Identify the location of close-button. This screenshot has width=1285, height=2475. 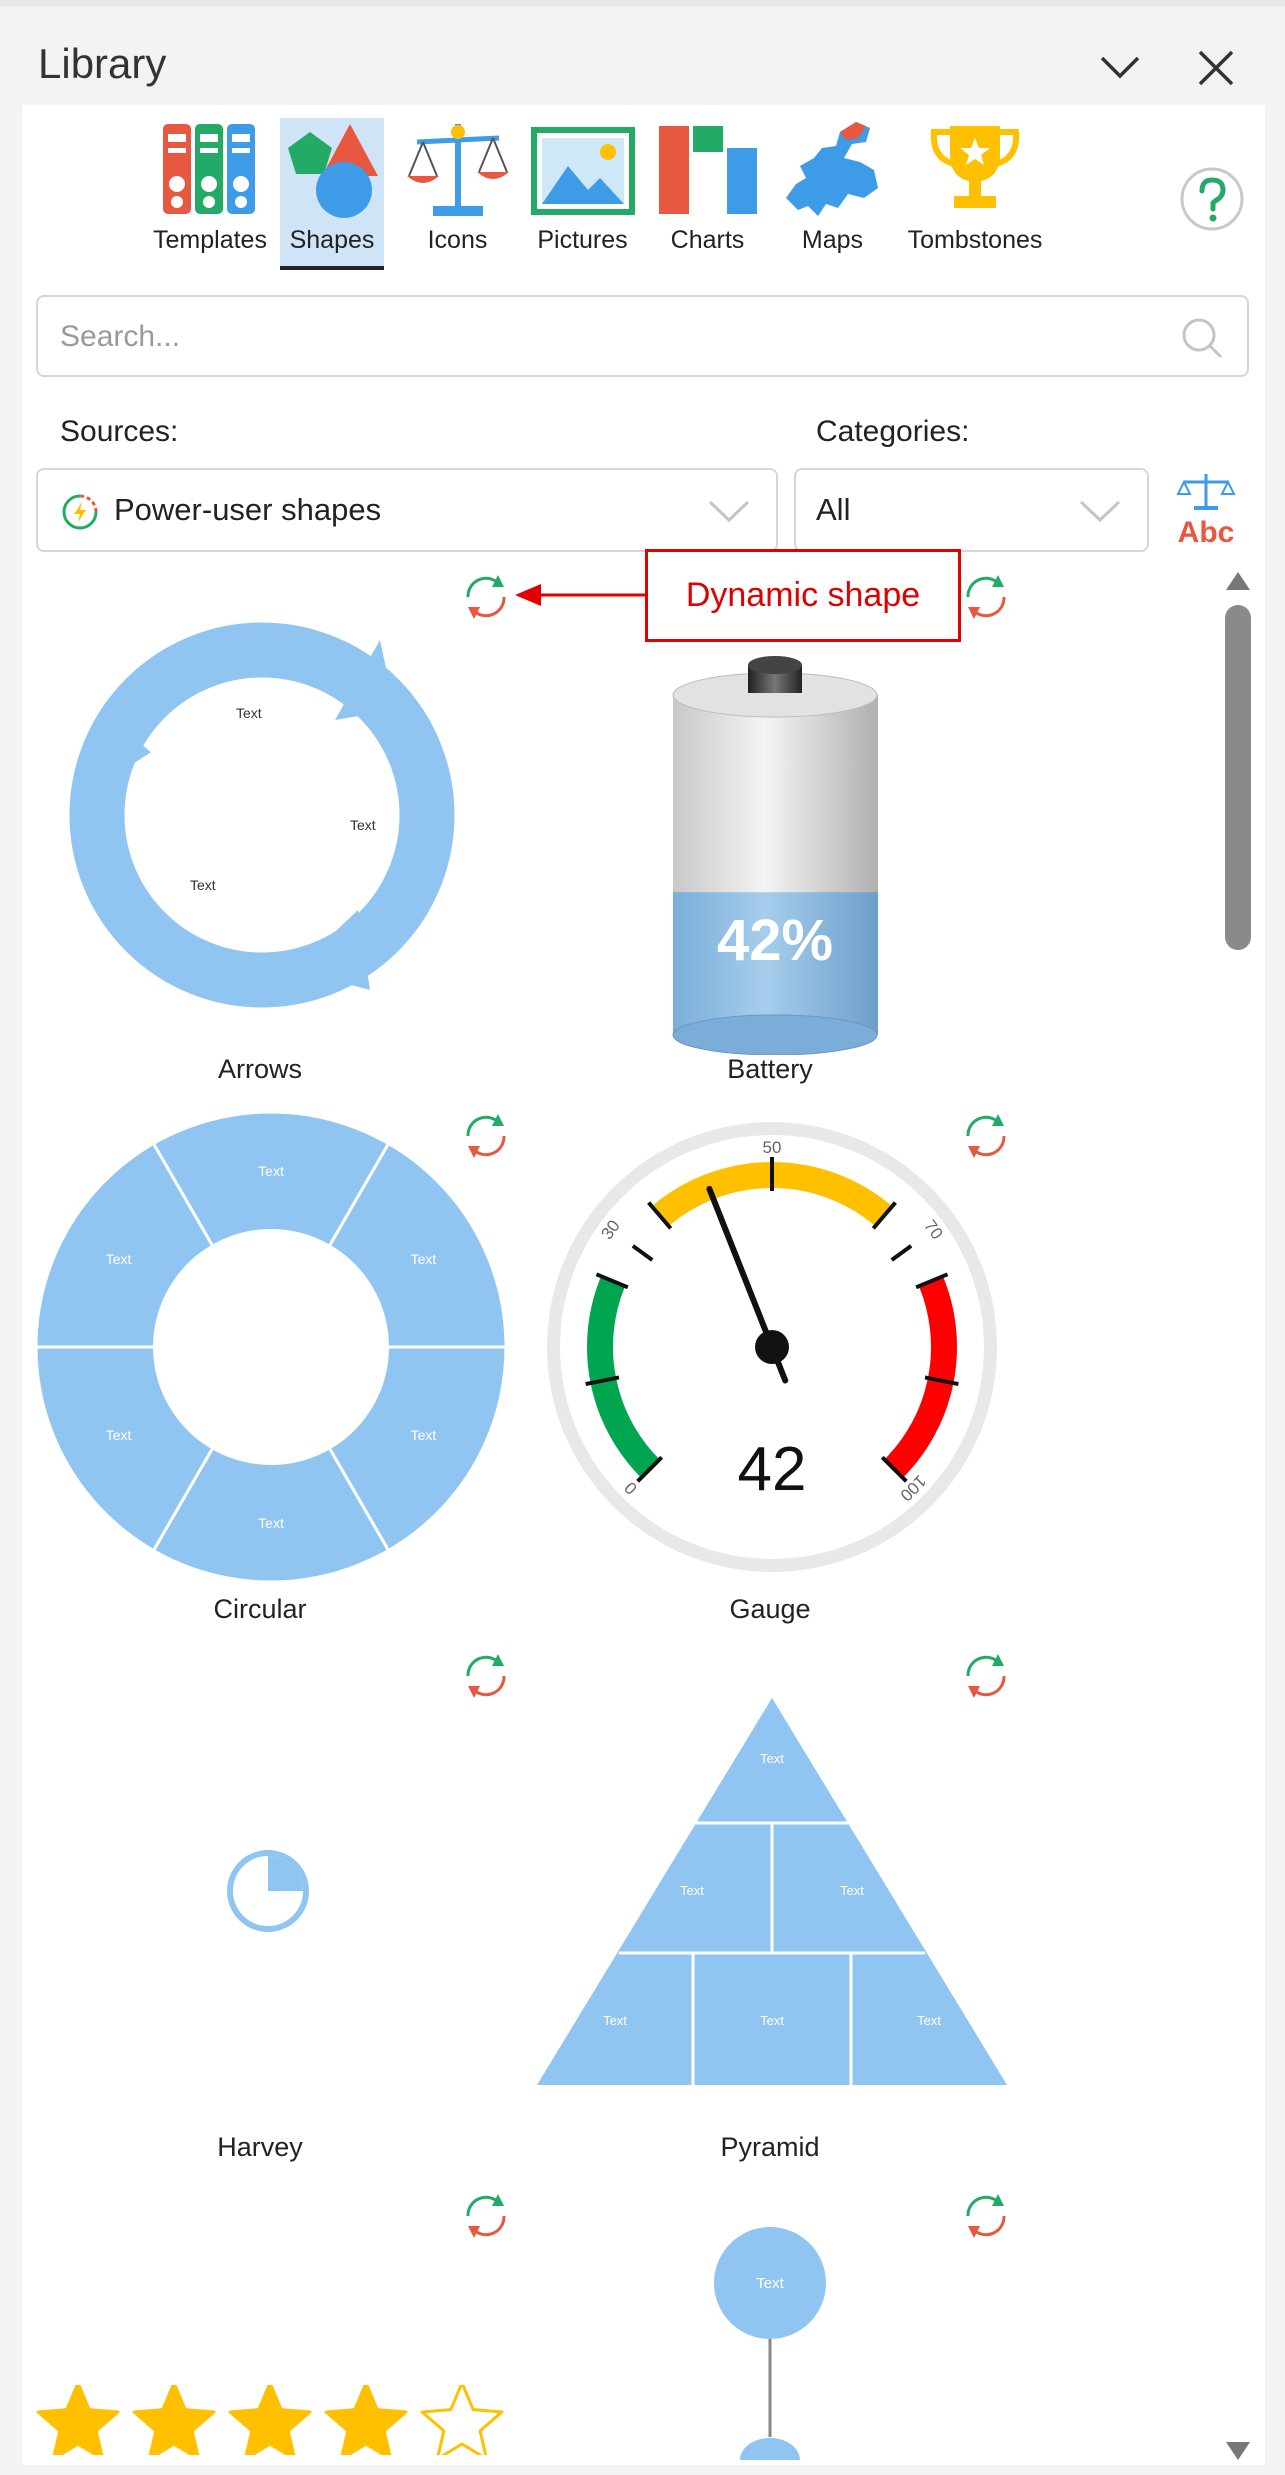
(1216, 68).